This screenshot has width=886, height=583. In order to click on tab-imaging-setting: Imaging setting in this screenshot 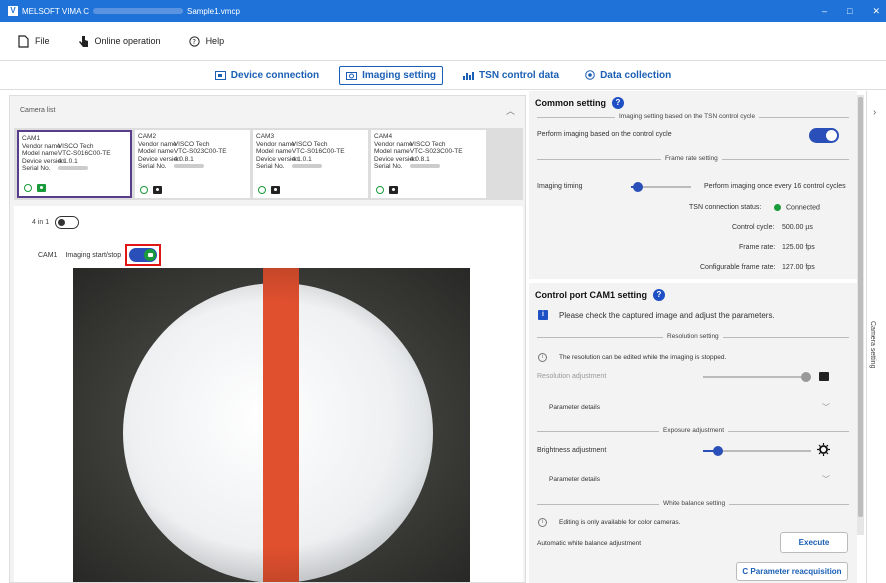, I will do `click(391, 75)`.